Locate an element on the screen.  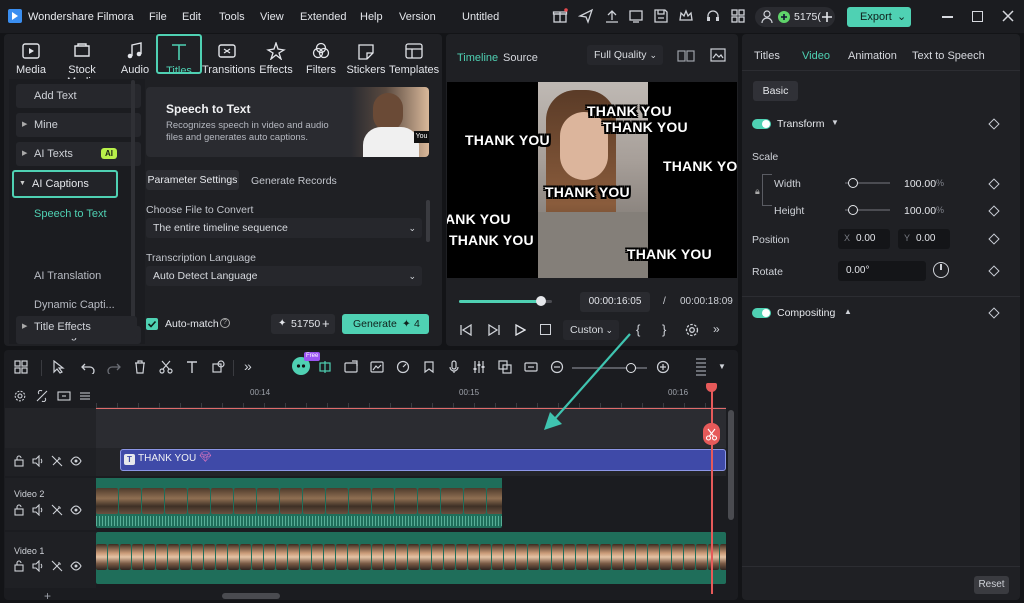
split-scissors-marker-icon is located at coordinates (711, 434).